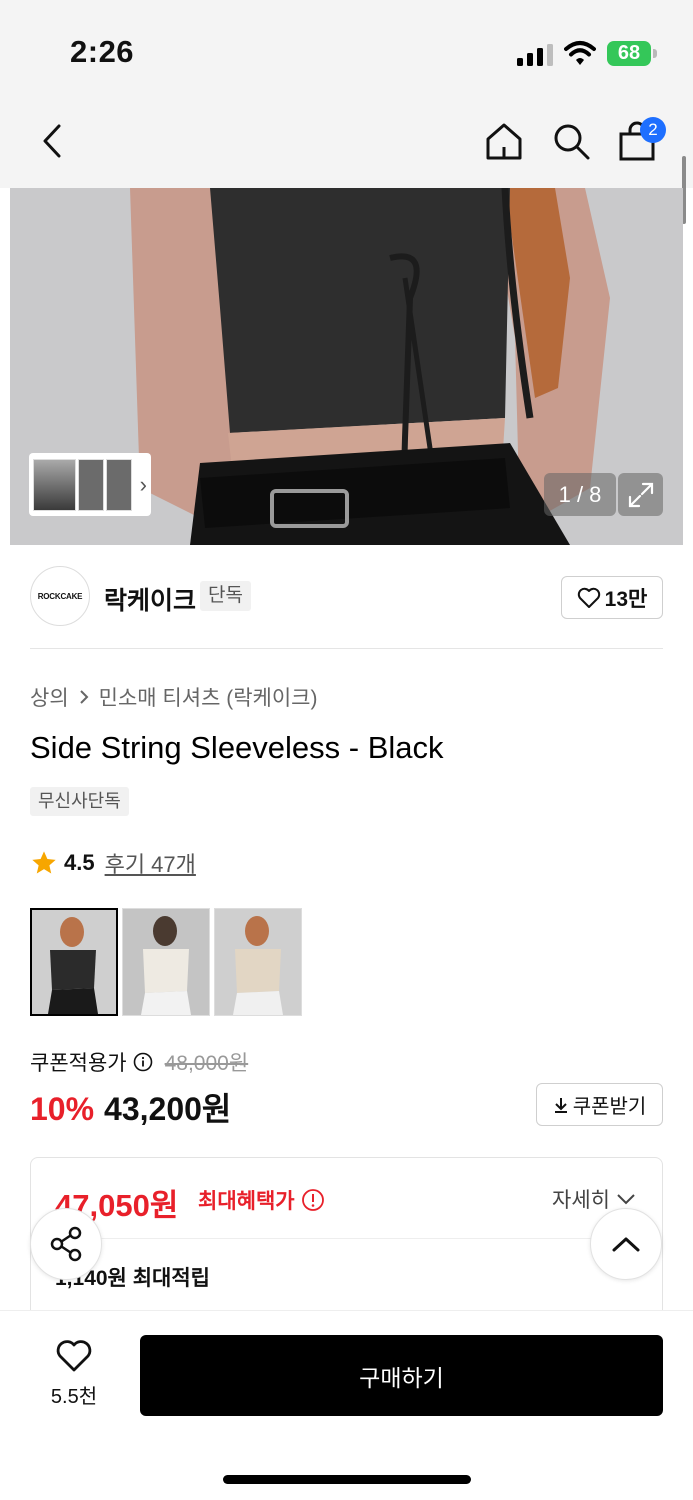 This screenshot has width=693, height=1500. Describe the element at coordinates (346, 648) in the screenshot. I see `section-divider` at that location.